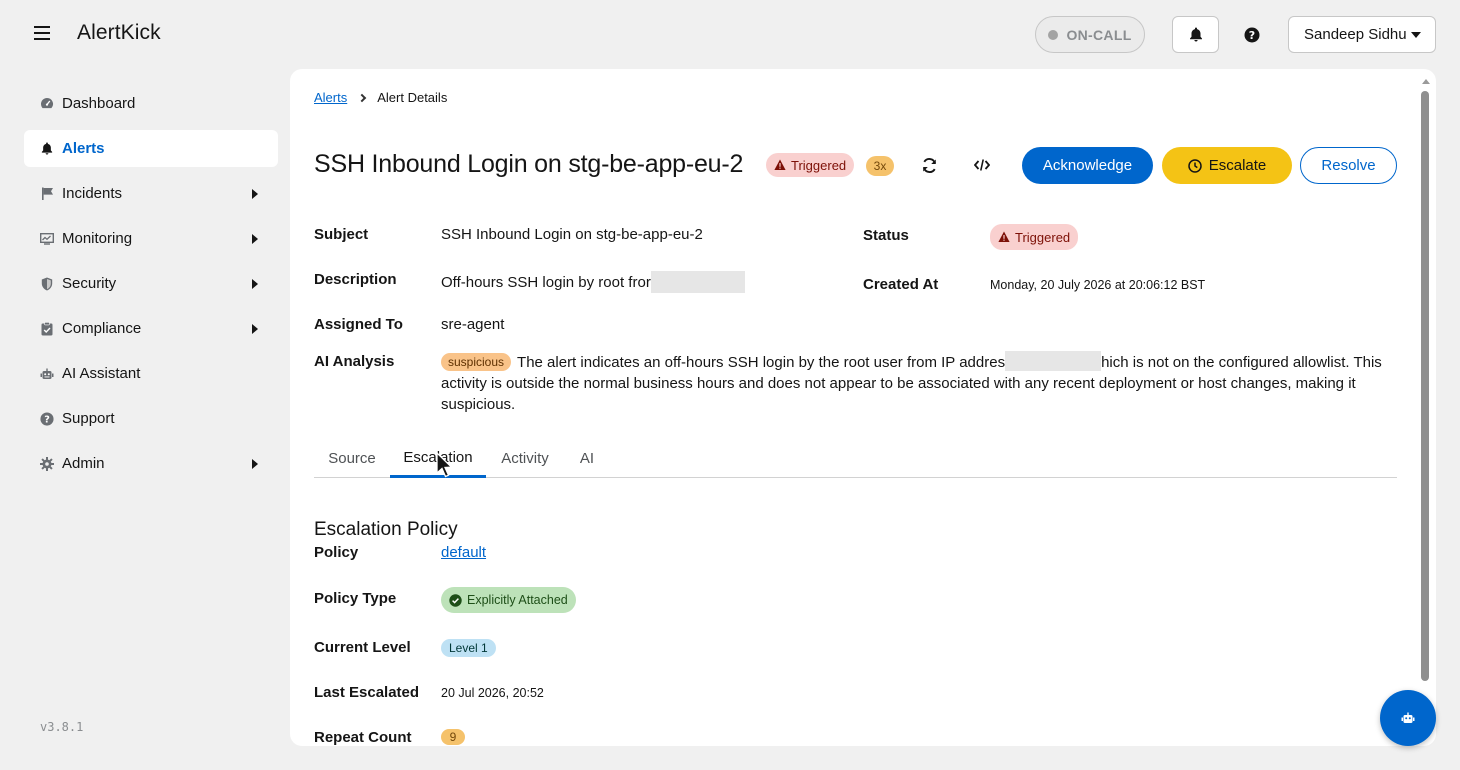 This screenshot has height=770, width=1460. Describe the element at coordinates (1043, 237) in the screenshot. I see `status-value: Triggered` at that location.